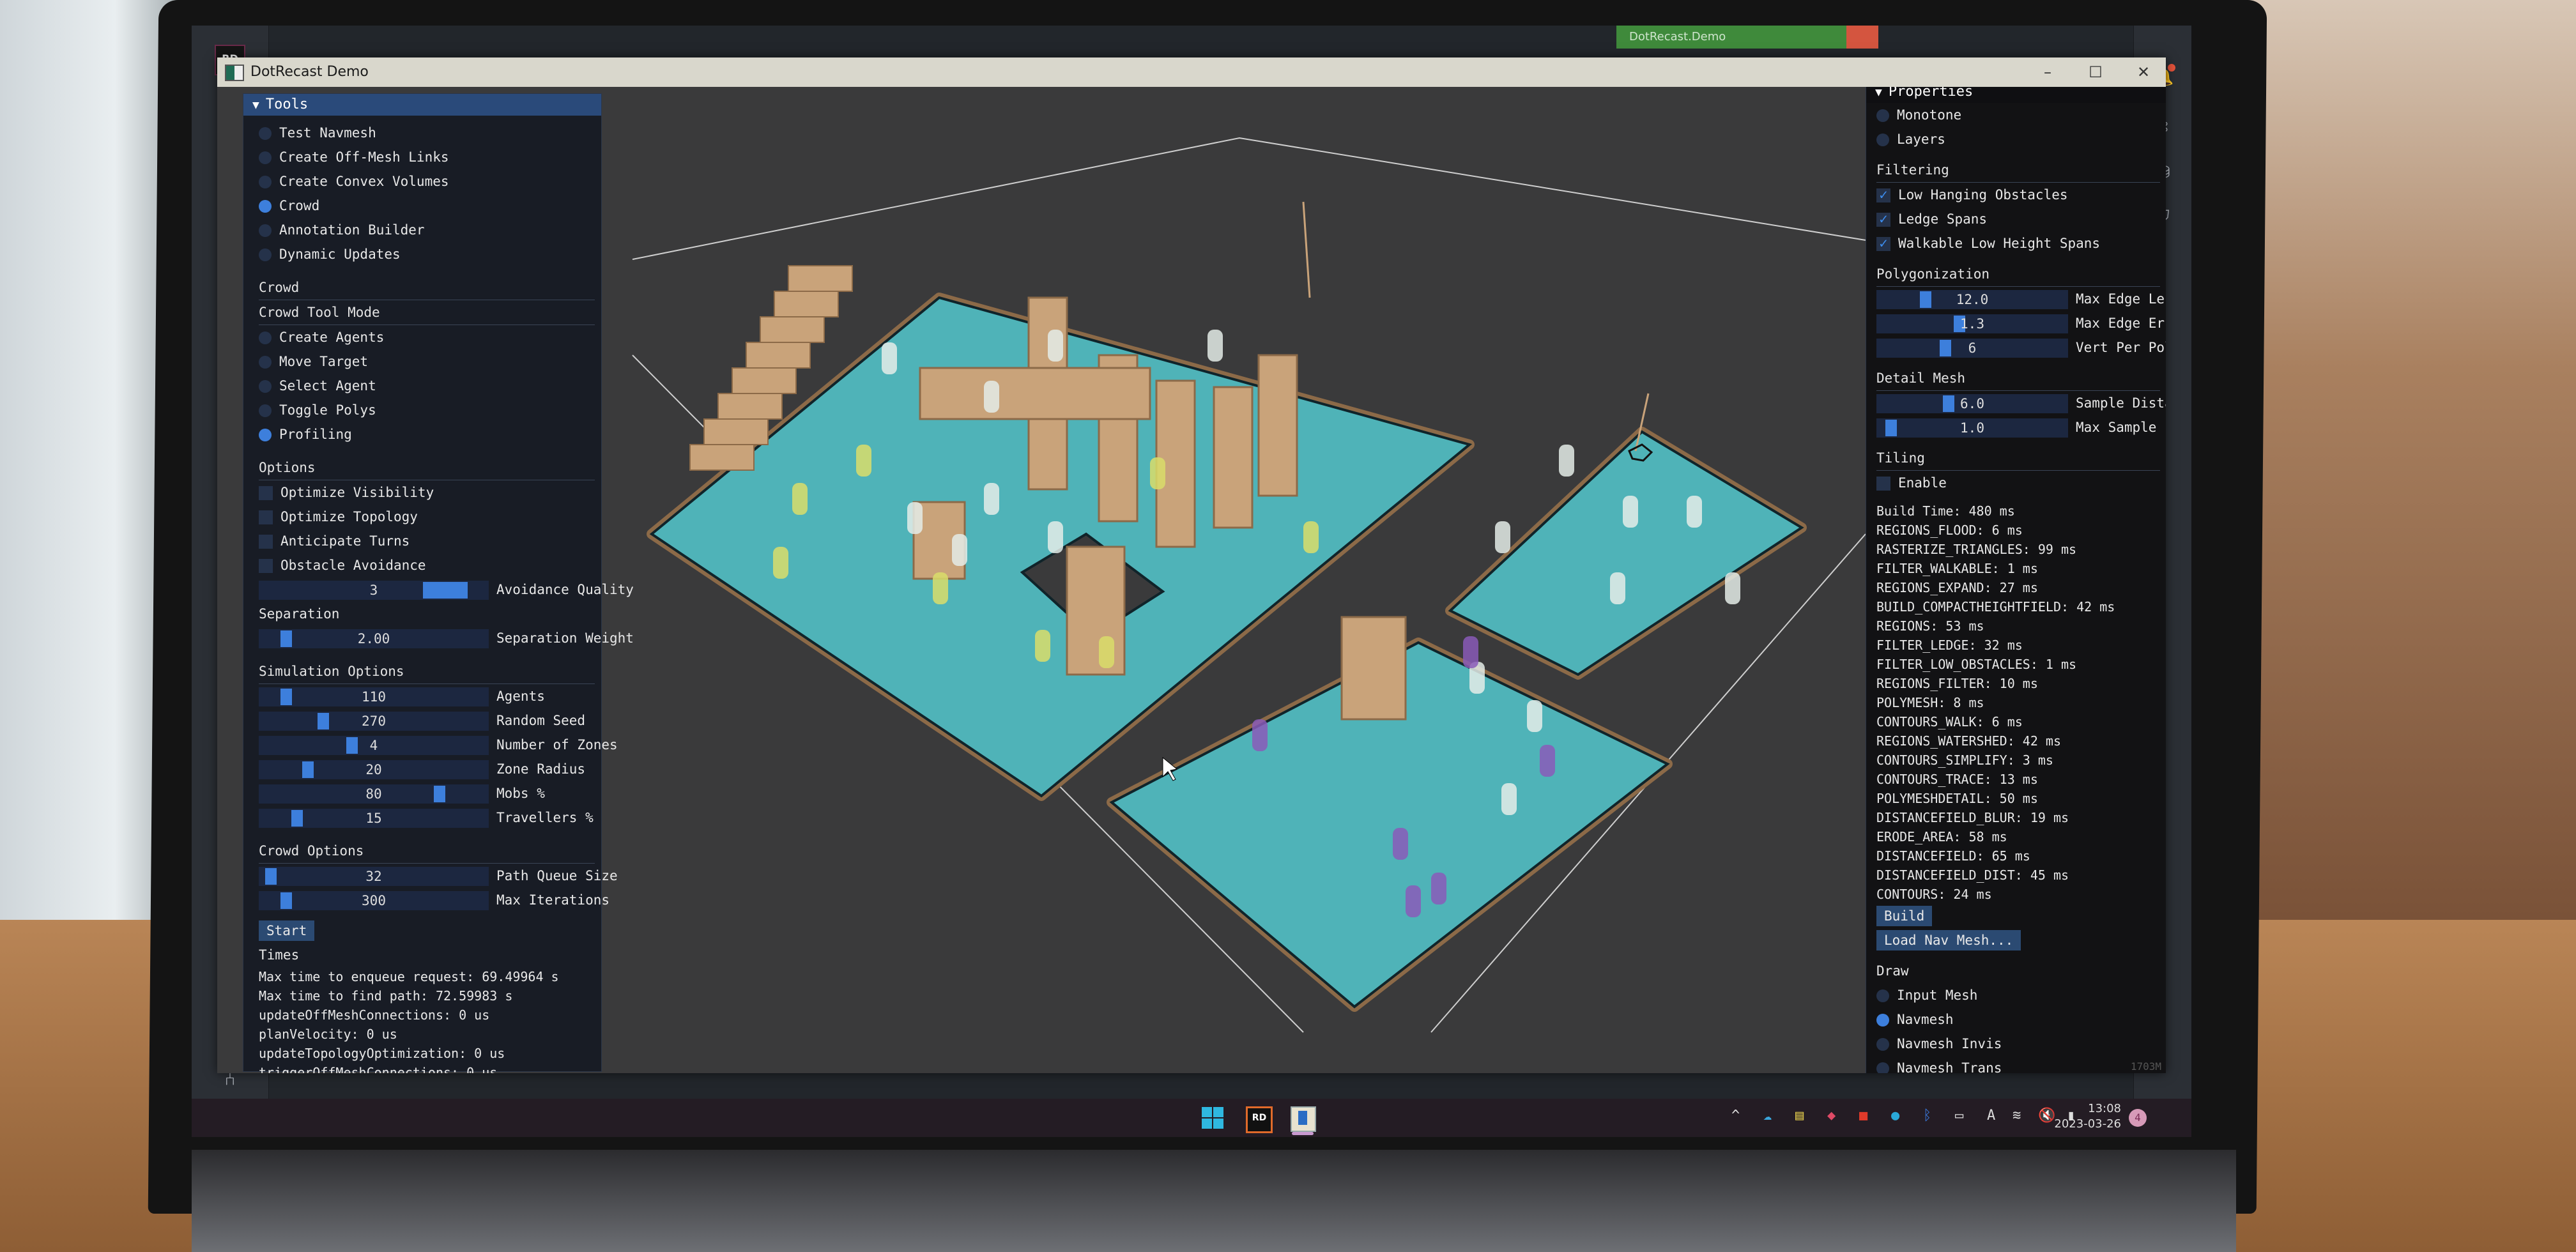 The image size is (2576, 1252). What do you see at coordinates (374, 638) in the screenshot?
I see `separation-weight-slider: 2.00` at bounding box center [374, 638].